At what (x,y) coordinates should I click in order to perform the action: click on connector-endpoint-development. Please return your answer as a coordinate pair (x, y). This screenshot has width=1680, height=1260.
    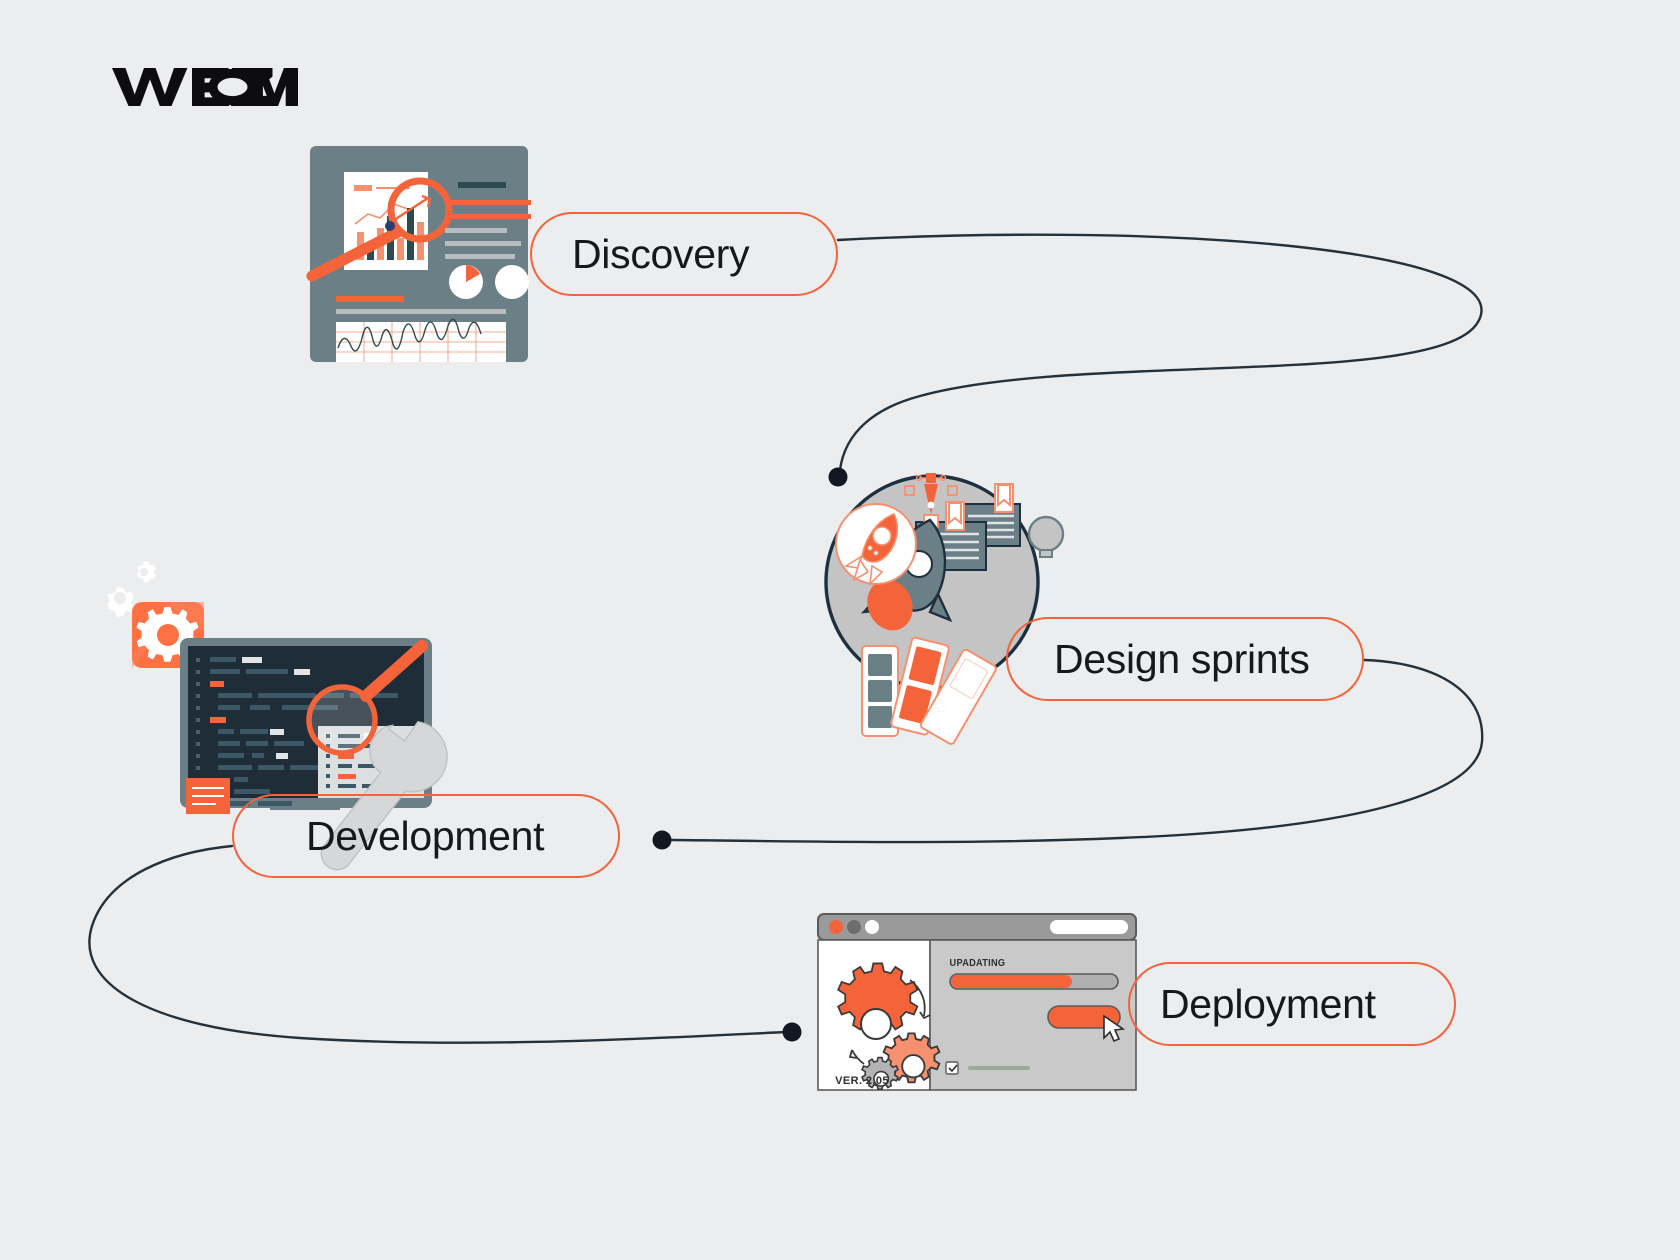
    Looking at the image, I should click on (662, 840).